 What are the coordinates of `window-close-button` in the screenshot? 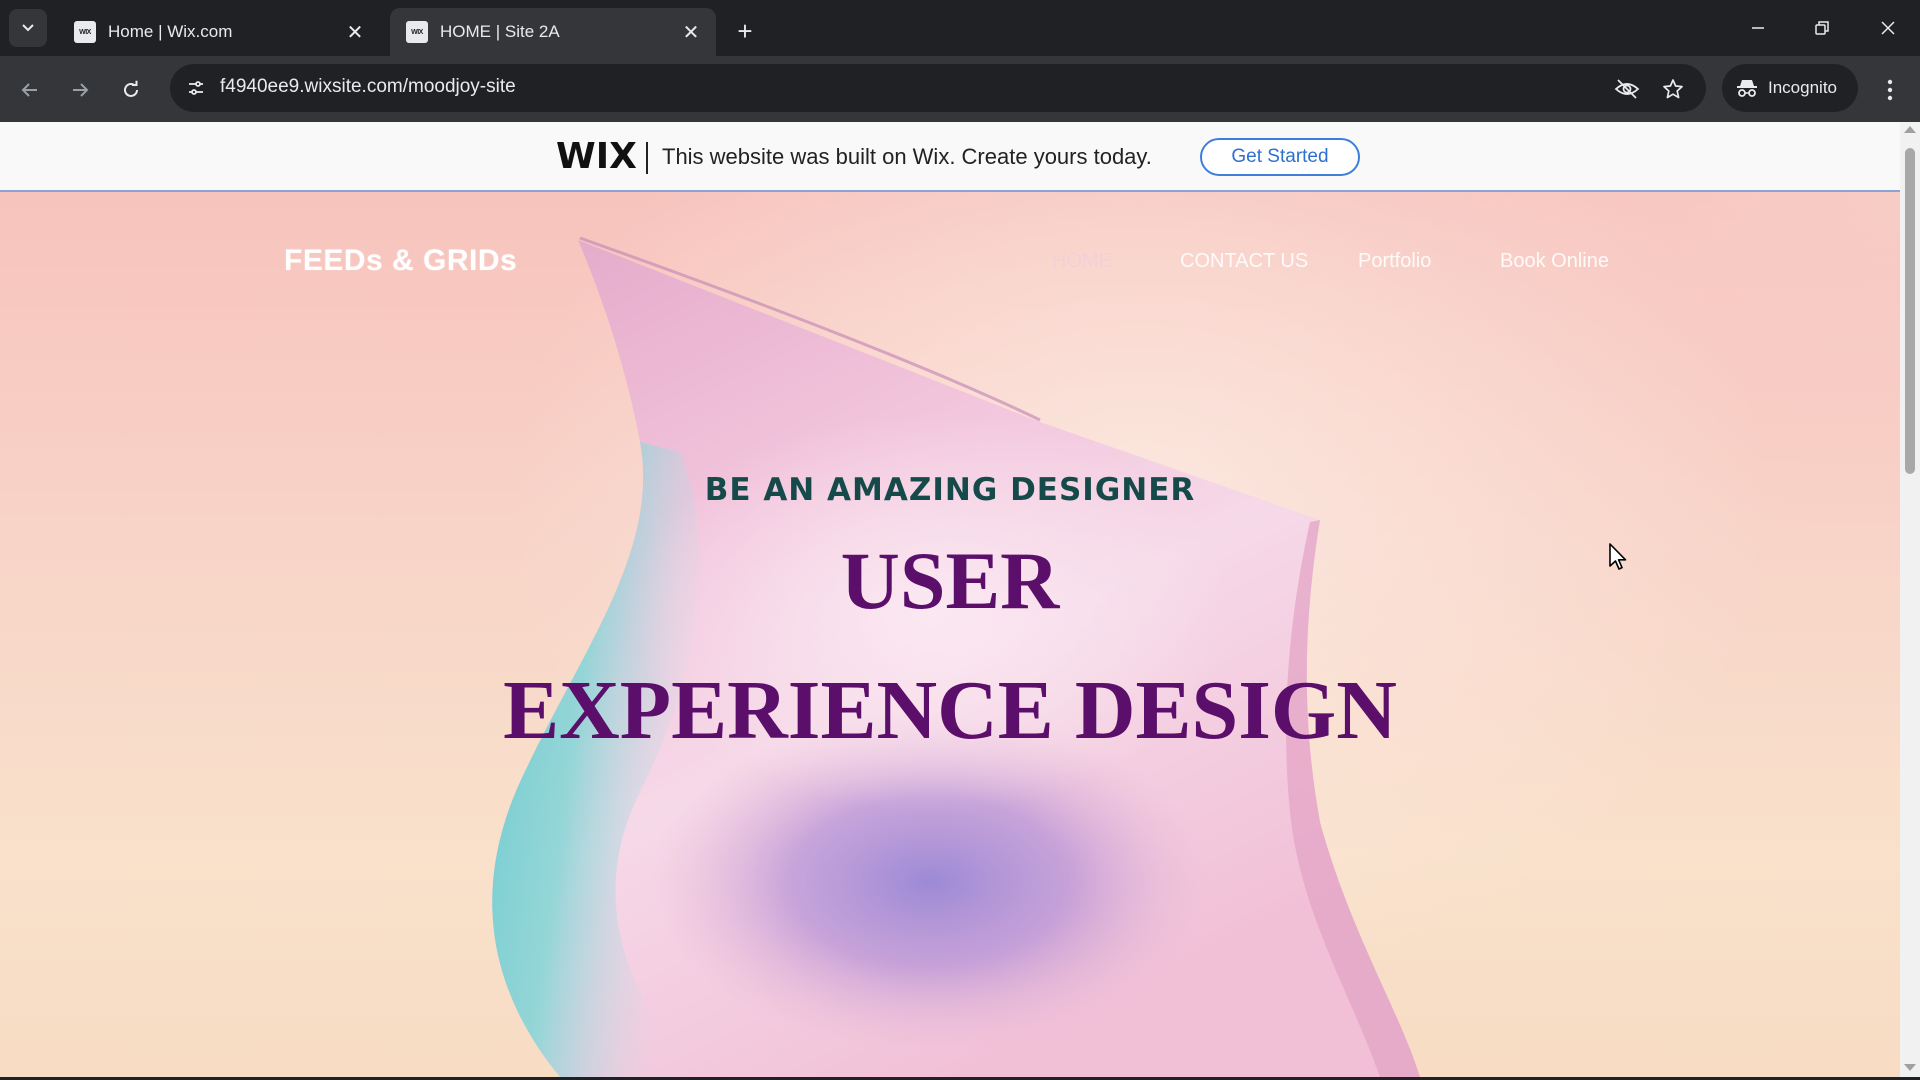 It's located at (1888, 28).